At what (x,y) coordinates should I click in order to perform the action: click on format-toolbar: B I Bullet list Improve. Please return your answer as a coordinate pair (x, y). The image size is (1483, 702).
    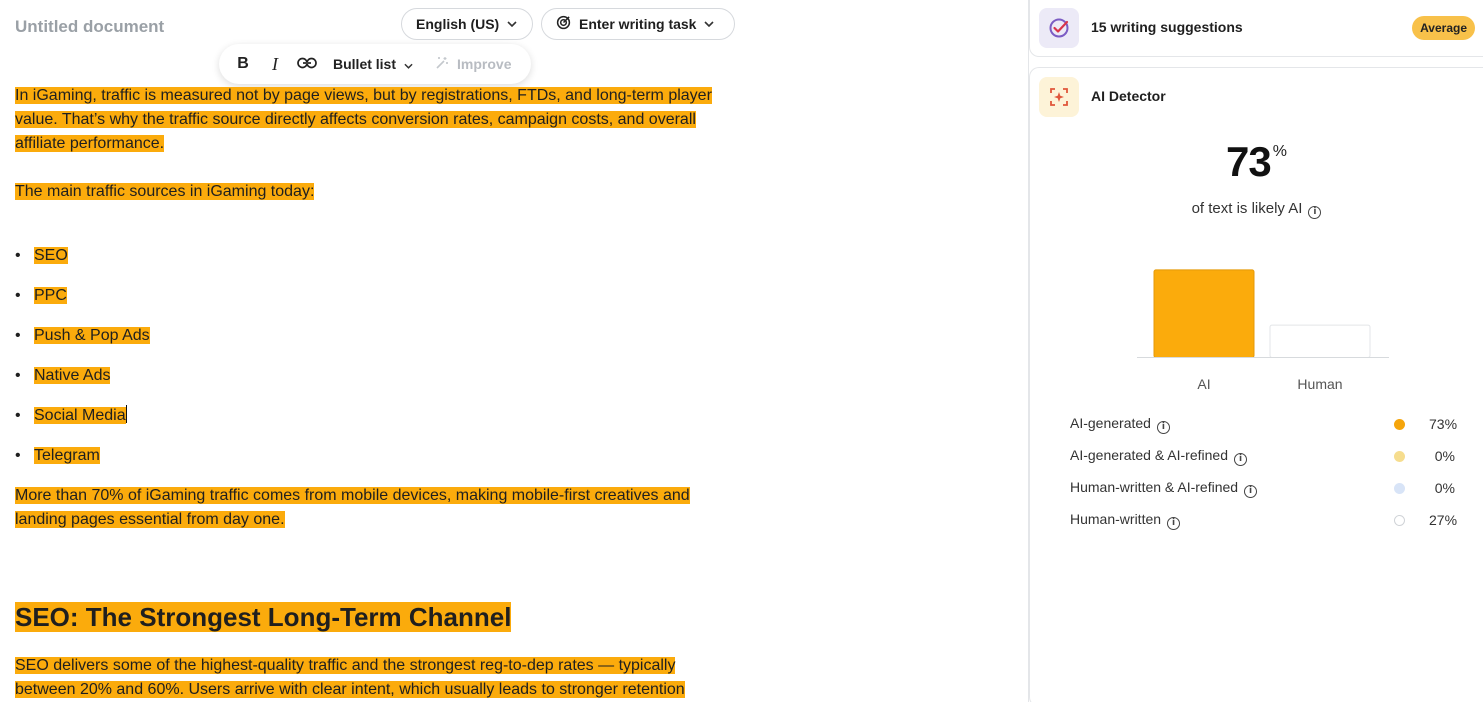
    Looking at the image, I should click on (375, 64).